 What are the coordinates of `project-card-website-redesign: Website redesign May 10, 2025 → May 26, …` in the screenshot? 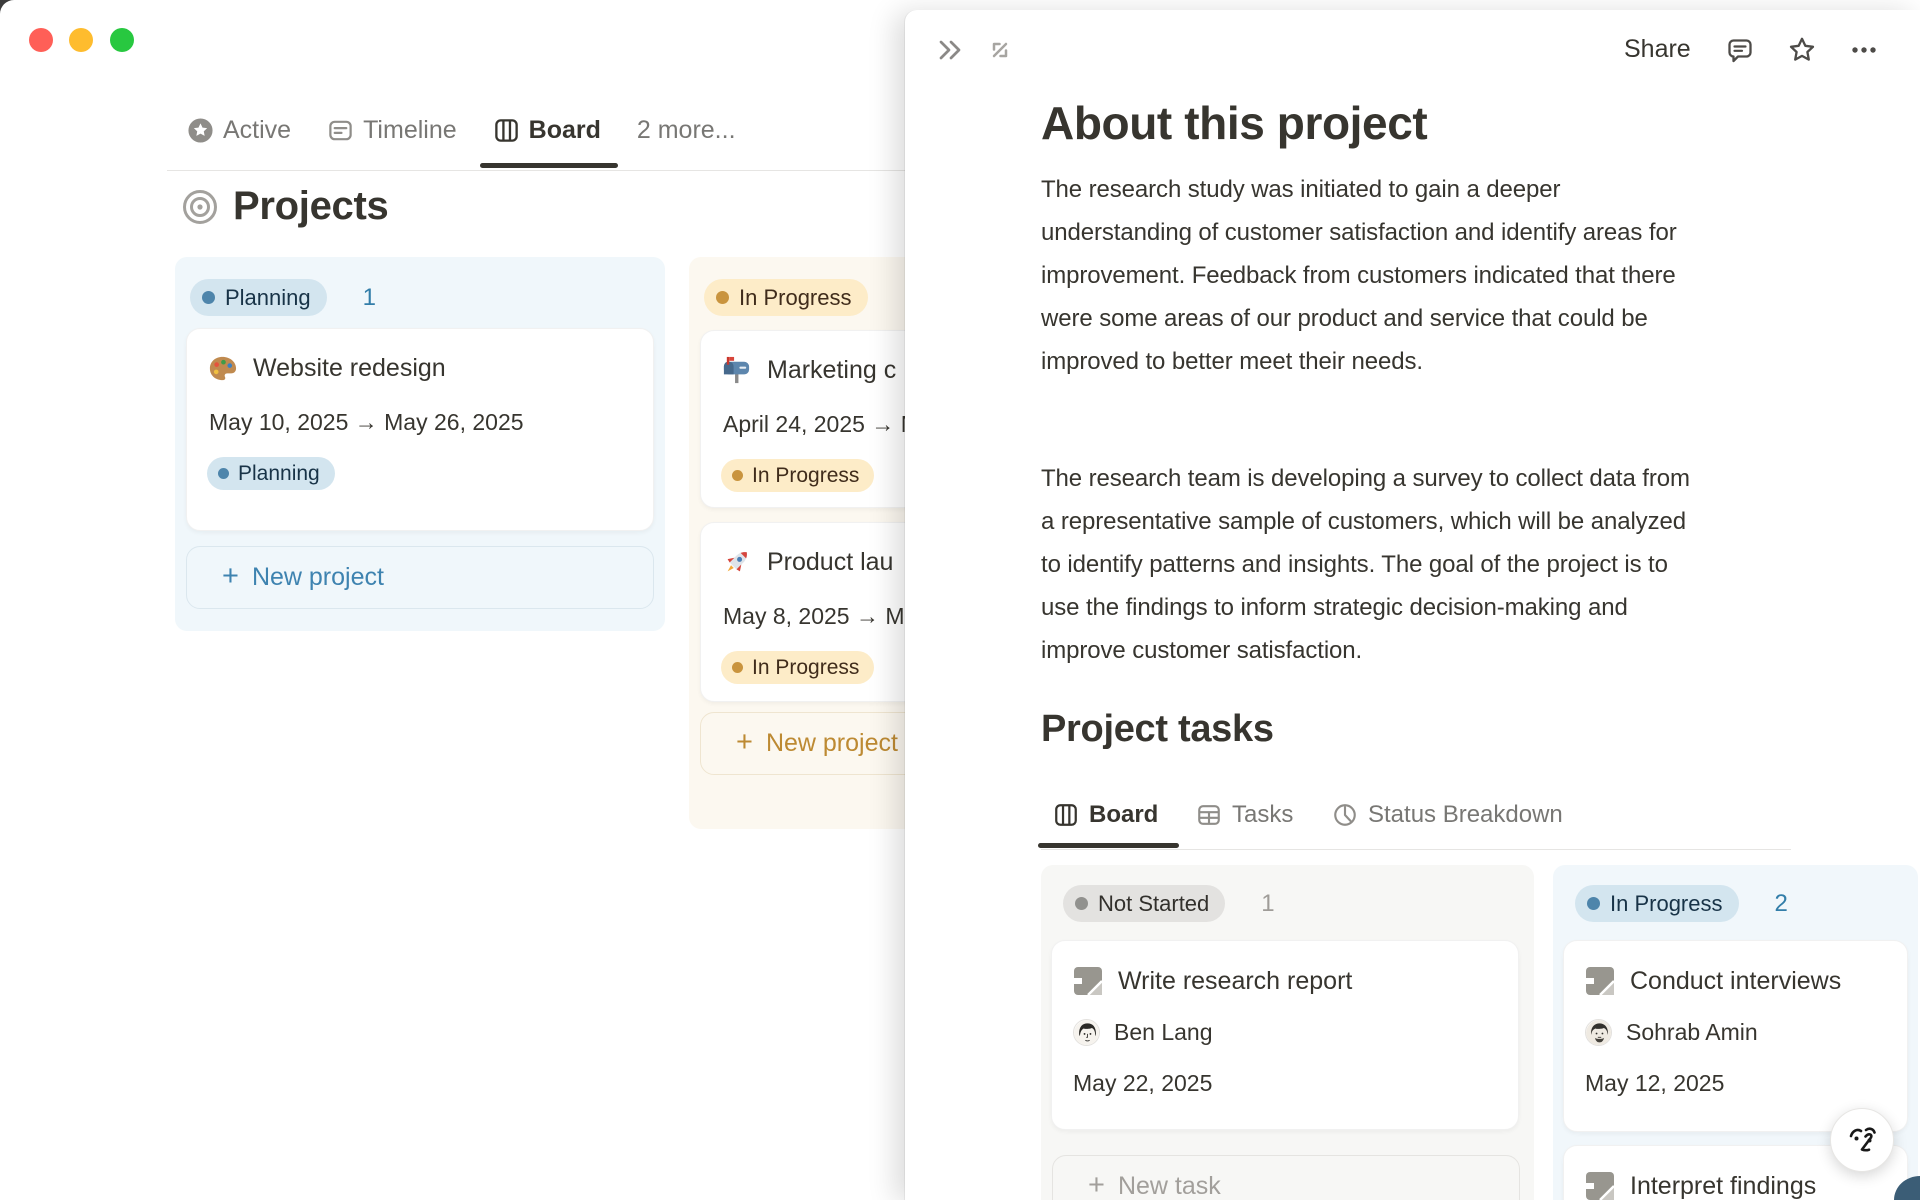 It's located at (420, 429).